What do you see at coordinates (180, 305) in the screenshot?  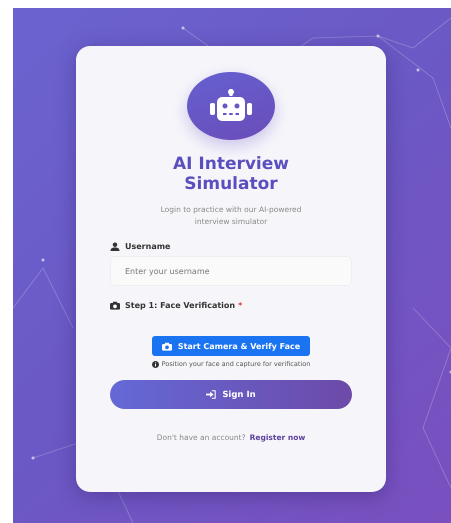 I see `step-label: Step 1: Face Verification` at bounding box center [180, 305].